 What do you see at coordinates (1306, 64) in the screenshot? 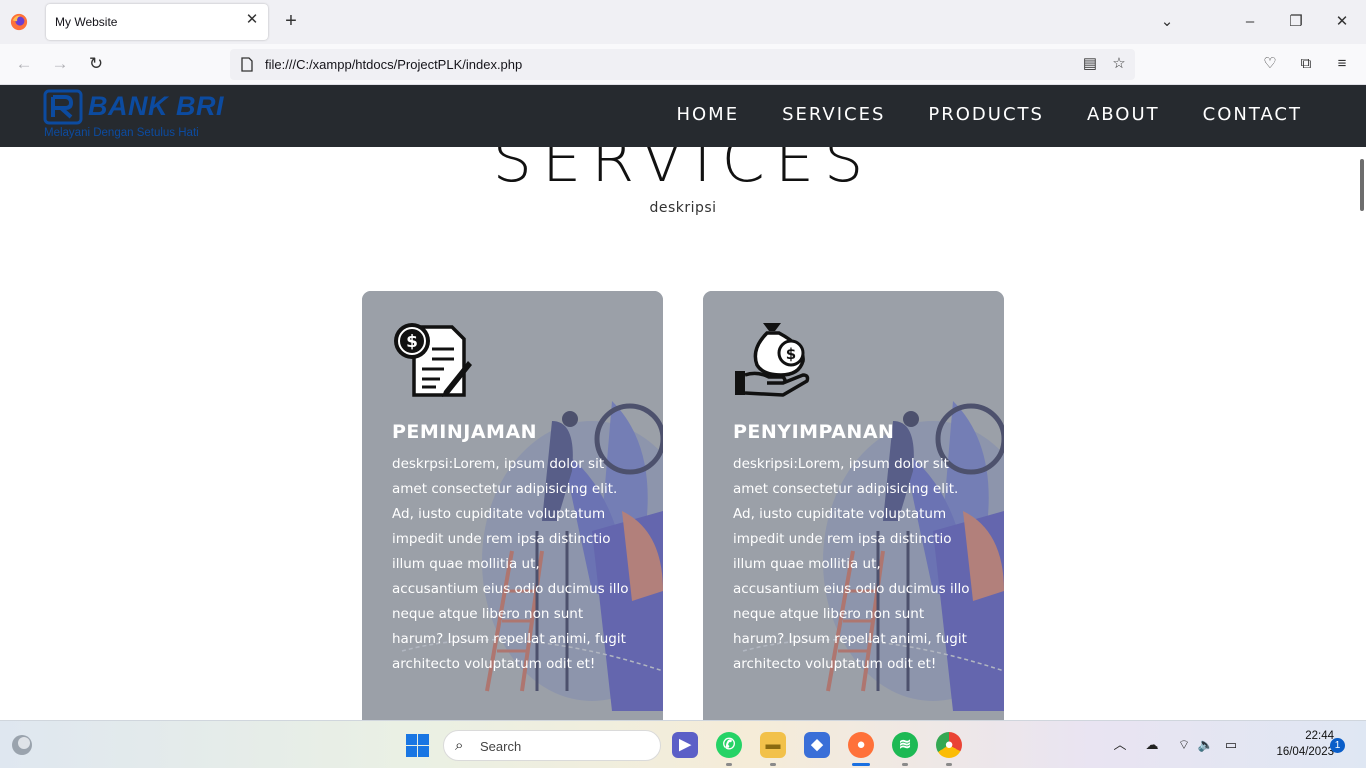
I see `extensions-icon: ⧉` at bounding box center [1306, 64].